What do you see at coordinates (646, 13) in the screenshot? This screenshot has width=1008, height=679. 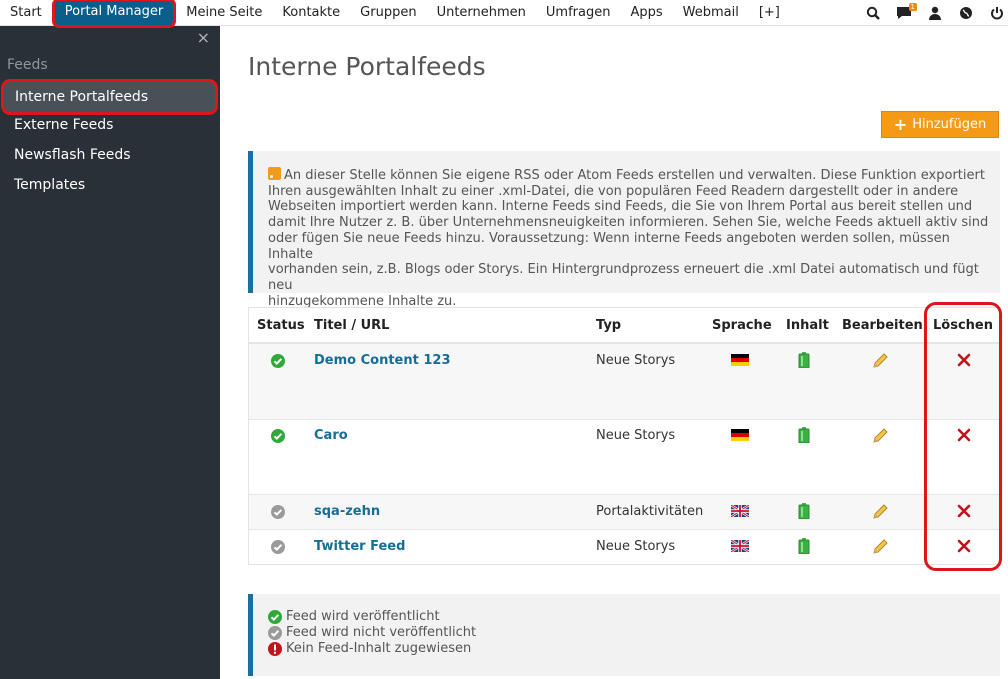 I see `nav-apps: Apps` at bounding box center [646, 13].